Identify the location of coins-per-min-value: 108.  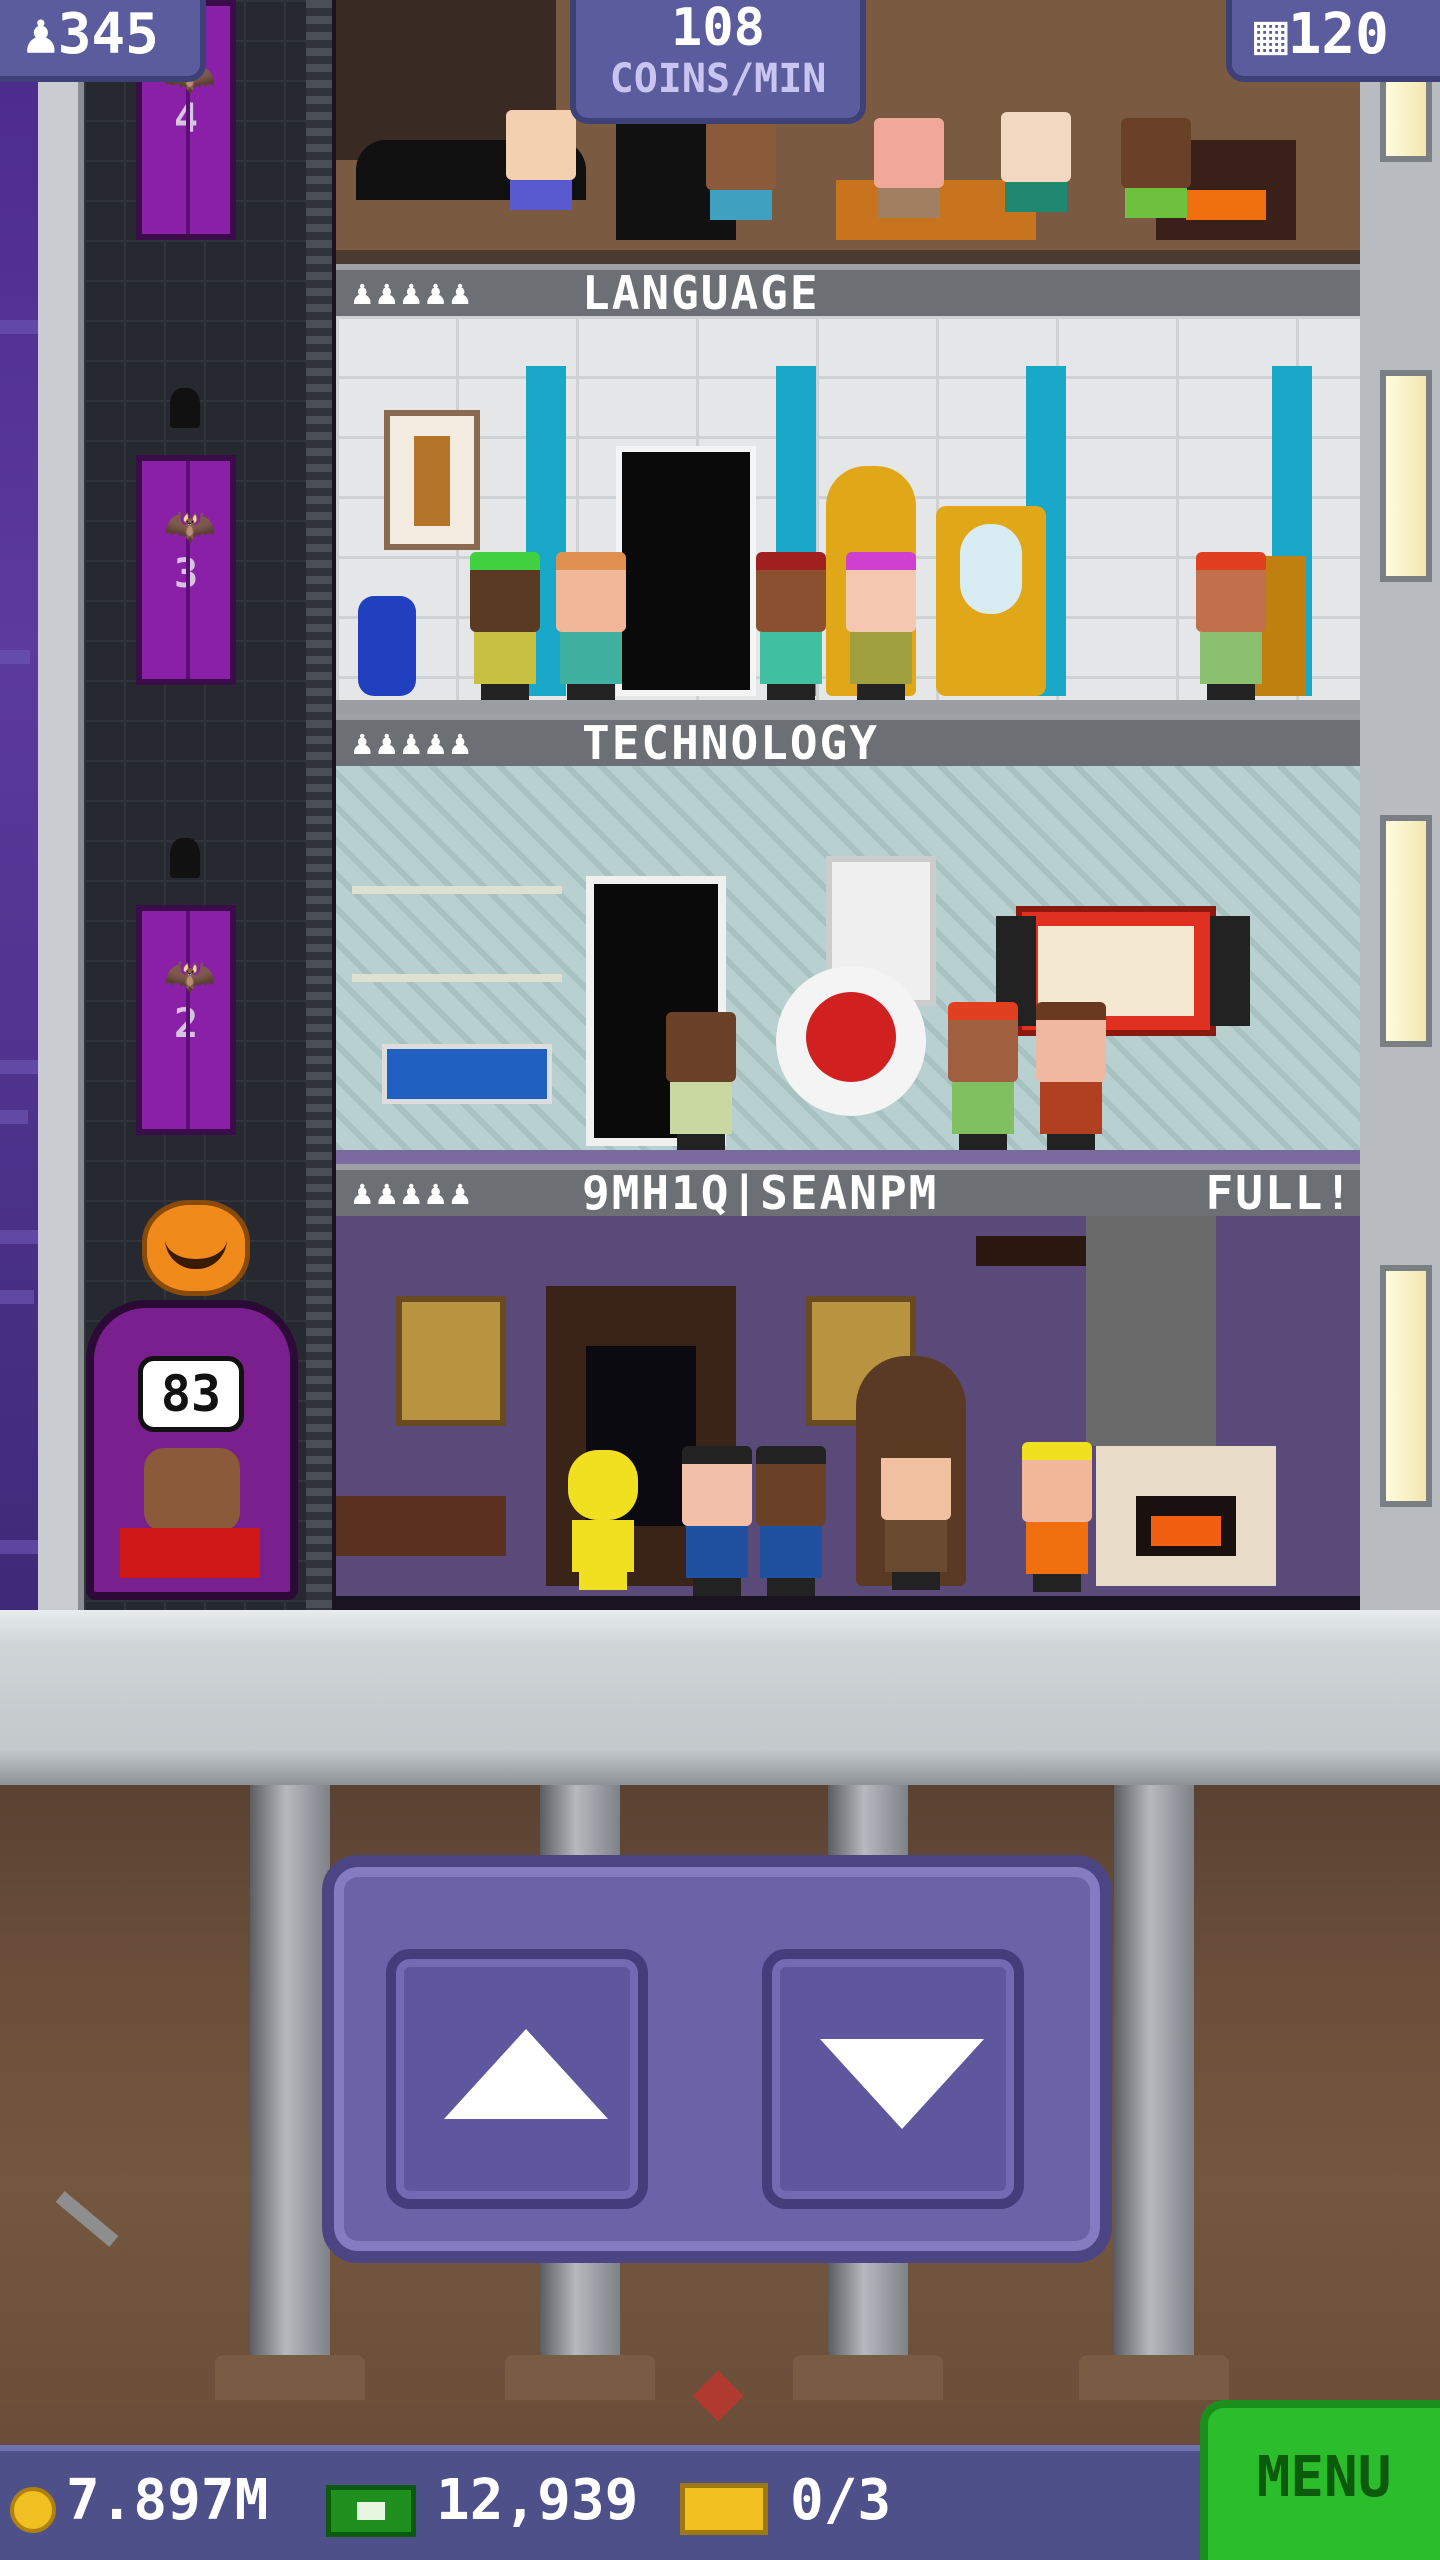
(718, 29).